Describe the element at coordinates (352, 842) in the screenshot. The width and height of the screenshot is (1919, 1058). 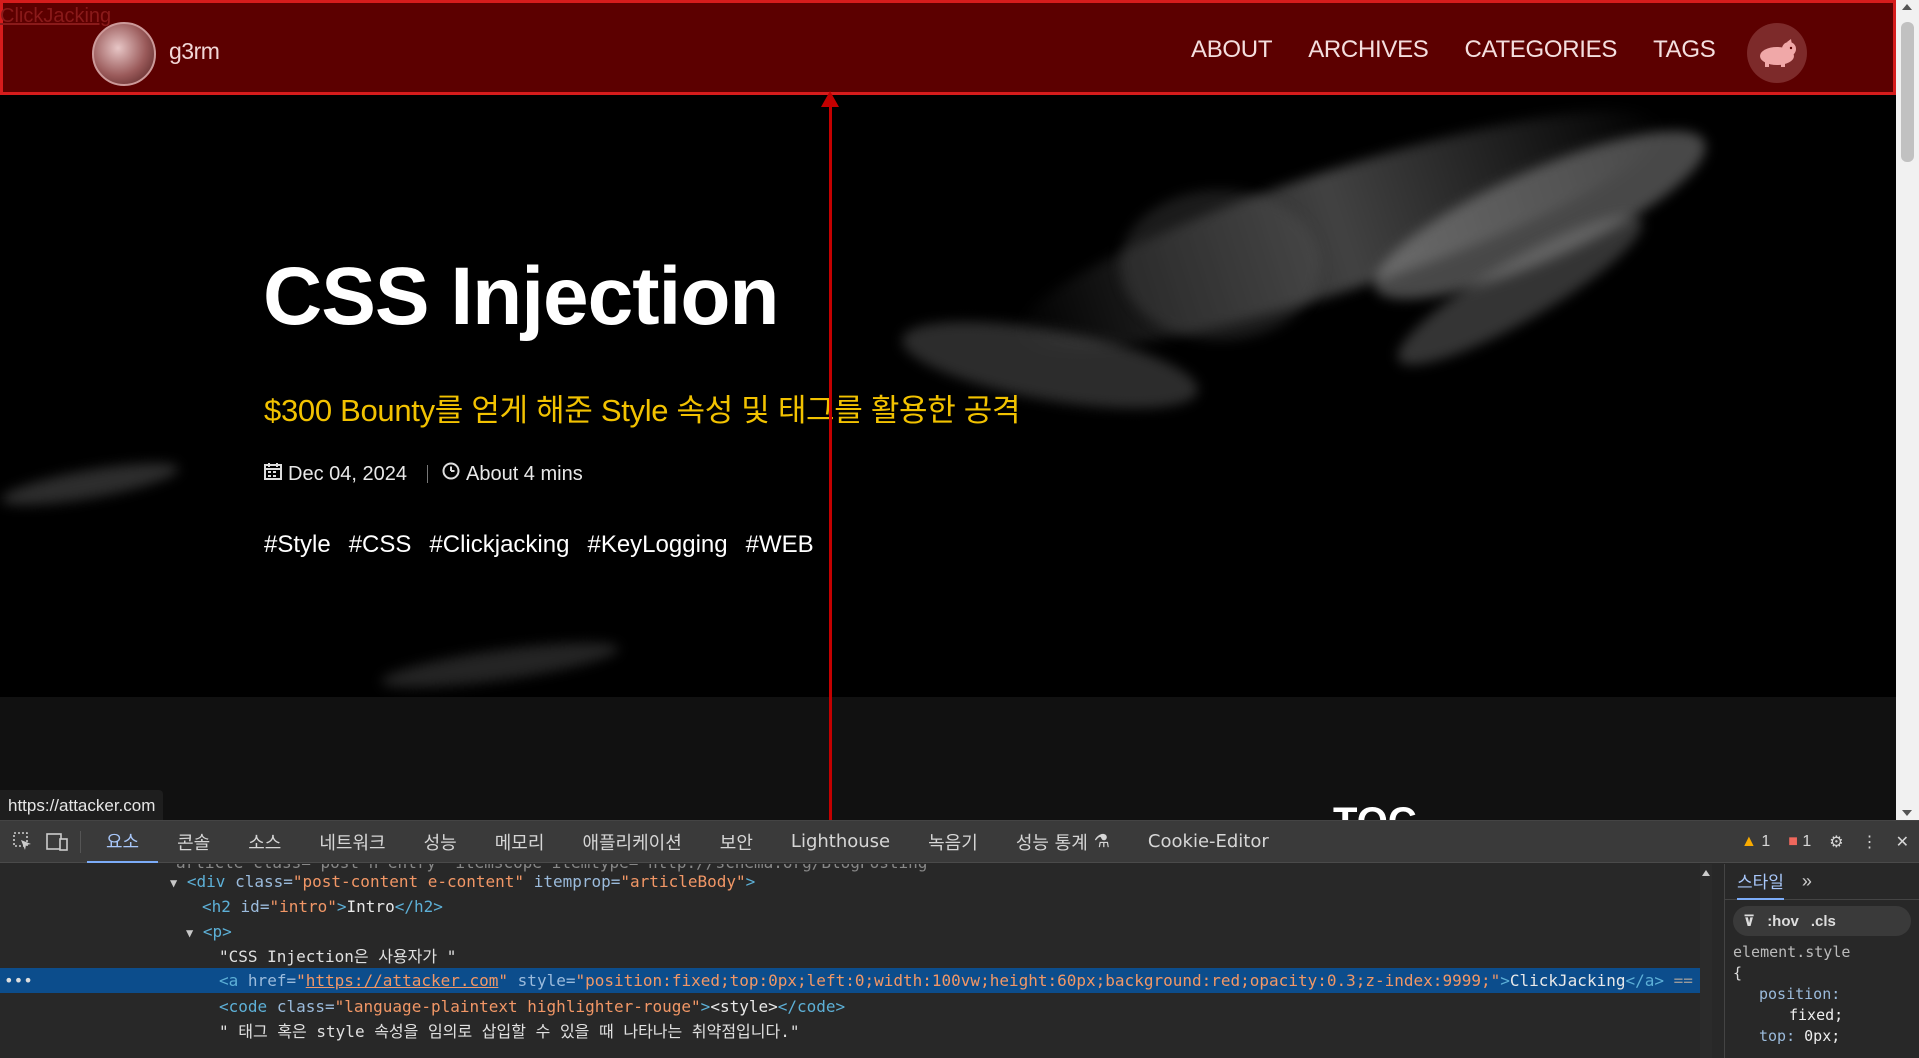
I see `tab-network: 네트워크` at that location.